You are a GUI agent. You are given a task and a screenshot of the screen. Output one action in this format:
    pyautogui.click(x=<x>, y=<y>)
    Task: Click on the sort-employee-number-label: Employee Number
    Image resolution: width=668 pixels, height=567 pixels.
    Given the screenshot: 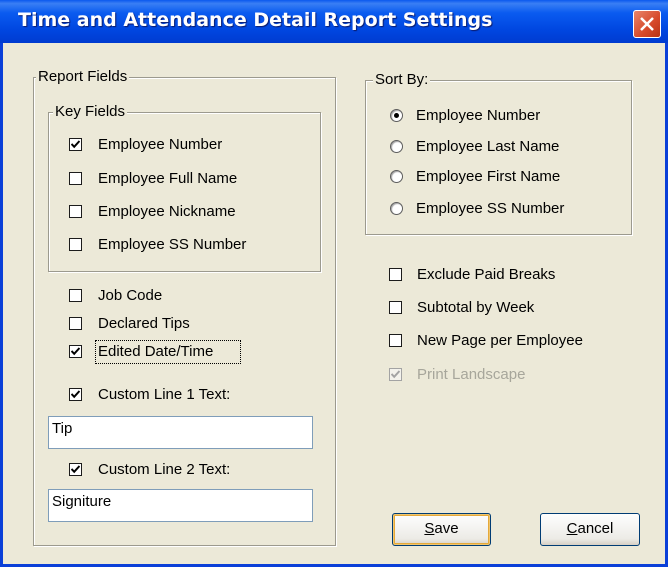 What is the action you would take?
    pyautogui.click(x=478, y=116)
    